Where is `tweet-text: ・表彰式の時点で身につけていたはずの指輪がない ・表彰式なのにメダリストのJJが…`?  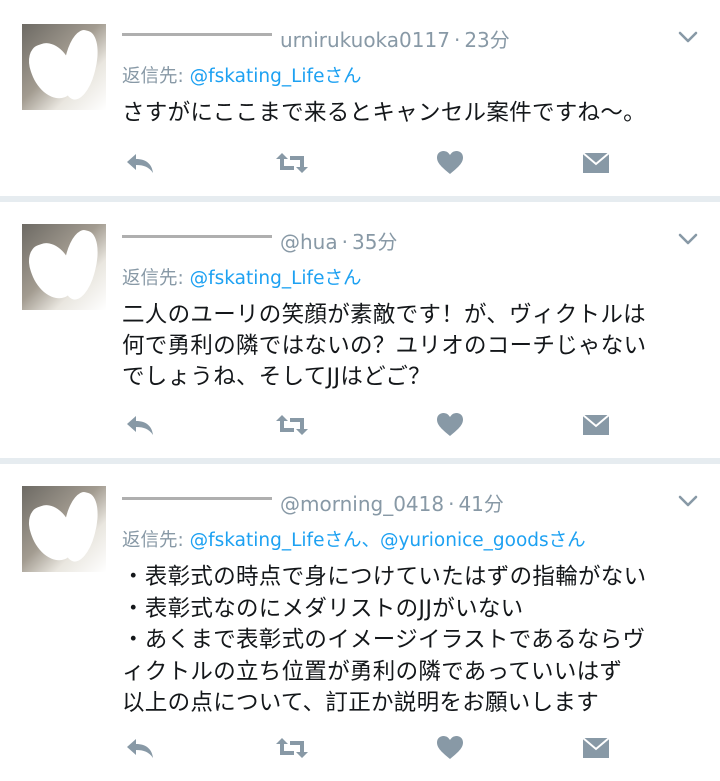
tweet-text: ・表彰式の時点で身につけていたはずの指輪がない ・表彰式なのにメダリストのJJが… is located at coordinates (384, 640).